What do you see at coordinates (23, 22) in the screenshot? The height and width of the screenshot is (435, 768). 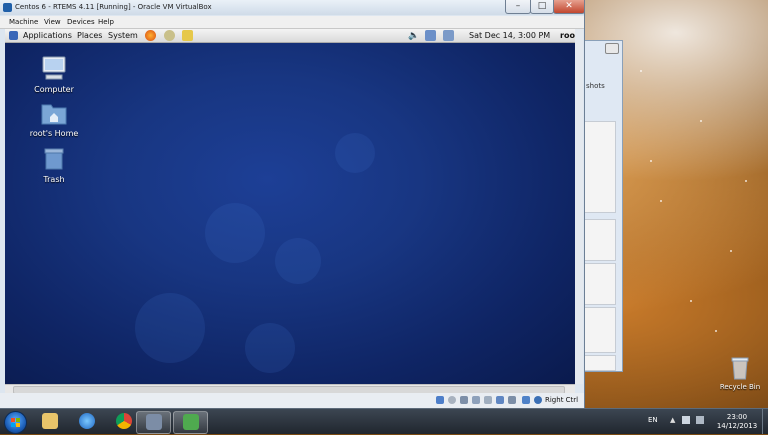 I see `menu-machine: Machine` at bounding box center [23, 22].